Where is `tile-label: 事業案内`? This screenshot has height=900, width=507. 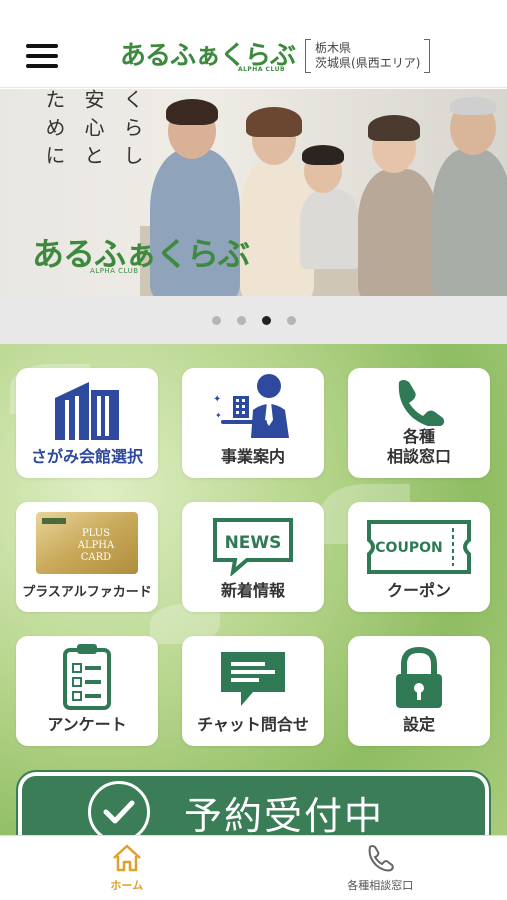
tile-label: 事業案内 is located at coordinates (252, 457).